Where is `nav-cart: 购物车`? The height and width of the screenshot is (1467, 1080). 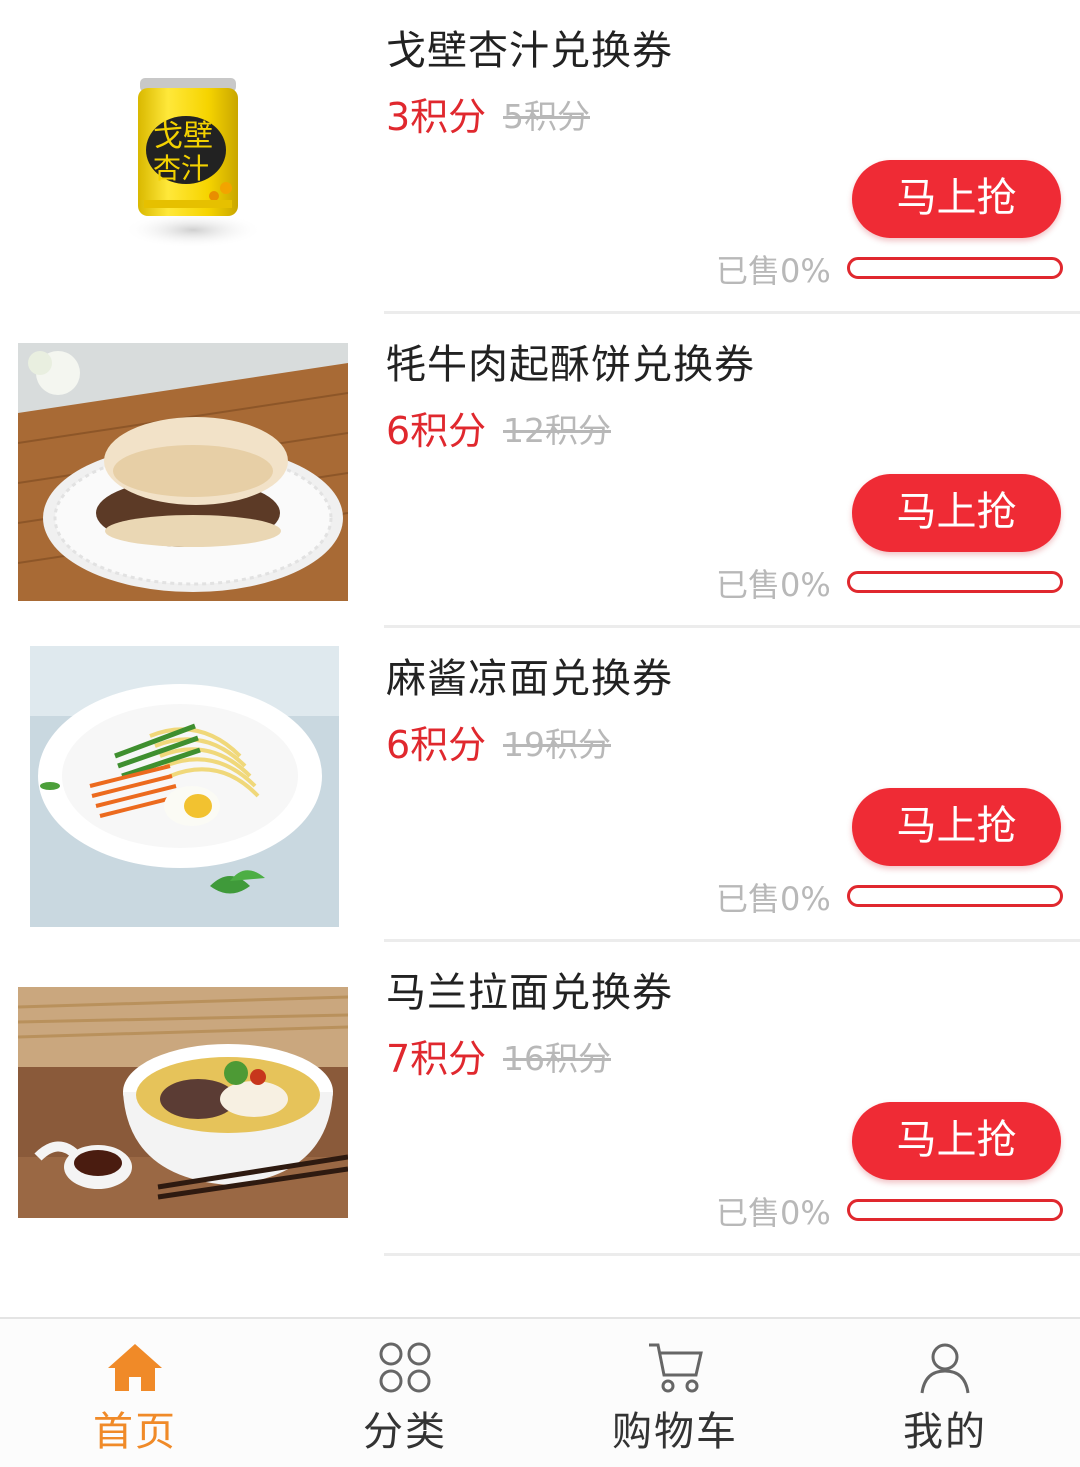 nav-cart: 购物车 is located at coordinates (675, 1393).